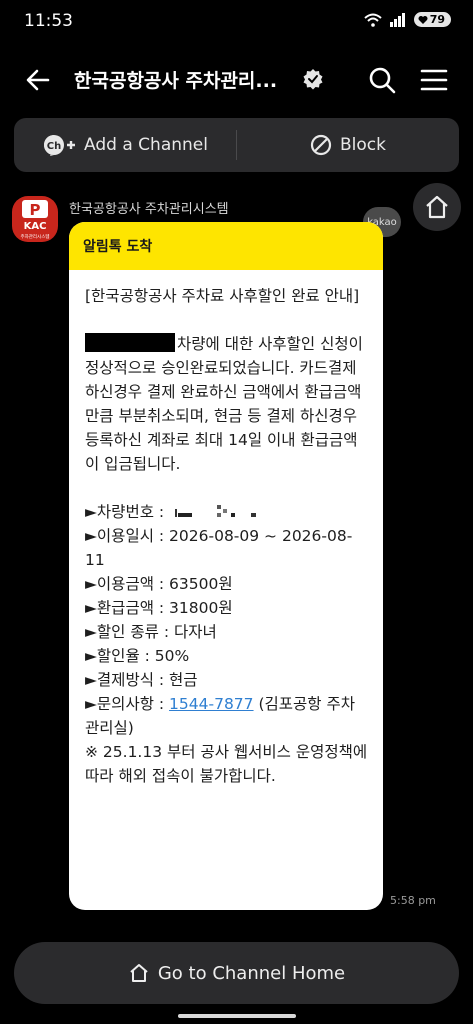  Describe the element at coordinates (38, 80) in the screenshot. I see `back-arrow-icon` at that location.